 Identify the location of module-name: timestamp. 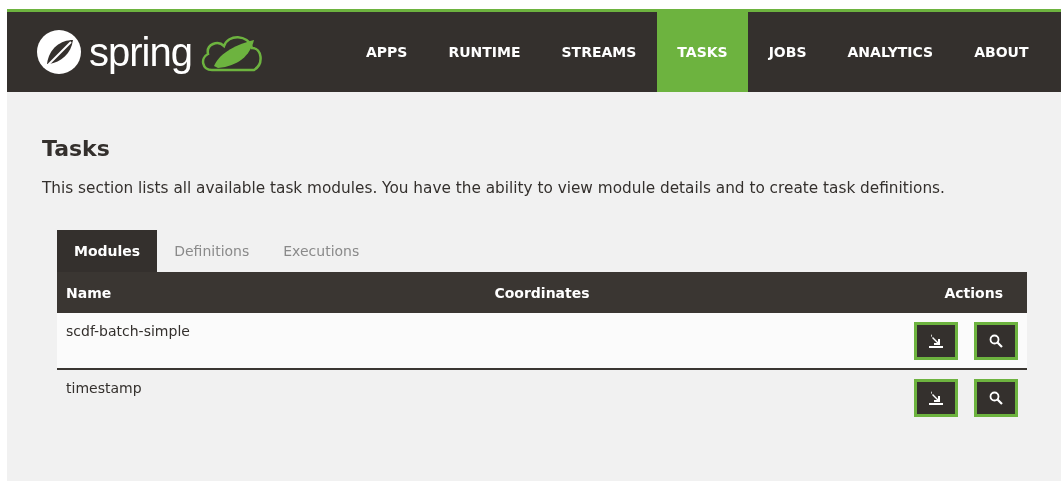
(104, 388).